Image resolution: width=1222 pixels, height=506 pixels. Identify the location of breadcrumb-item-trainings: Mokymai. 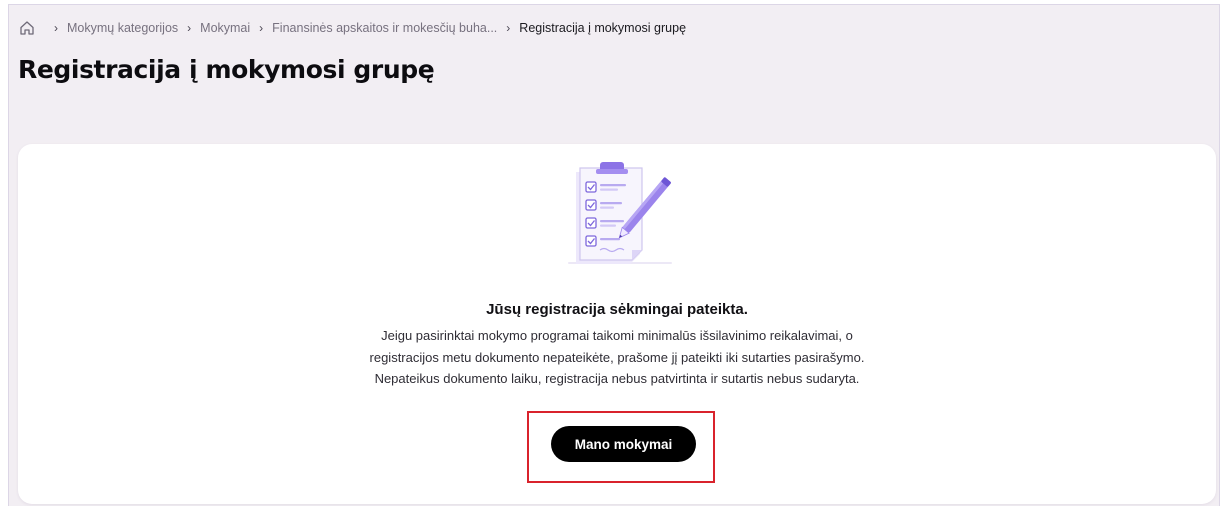
(225, 28).